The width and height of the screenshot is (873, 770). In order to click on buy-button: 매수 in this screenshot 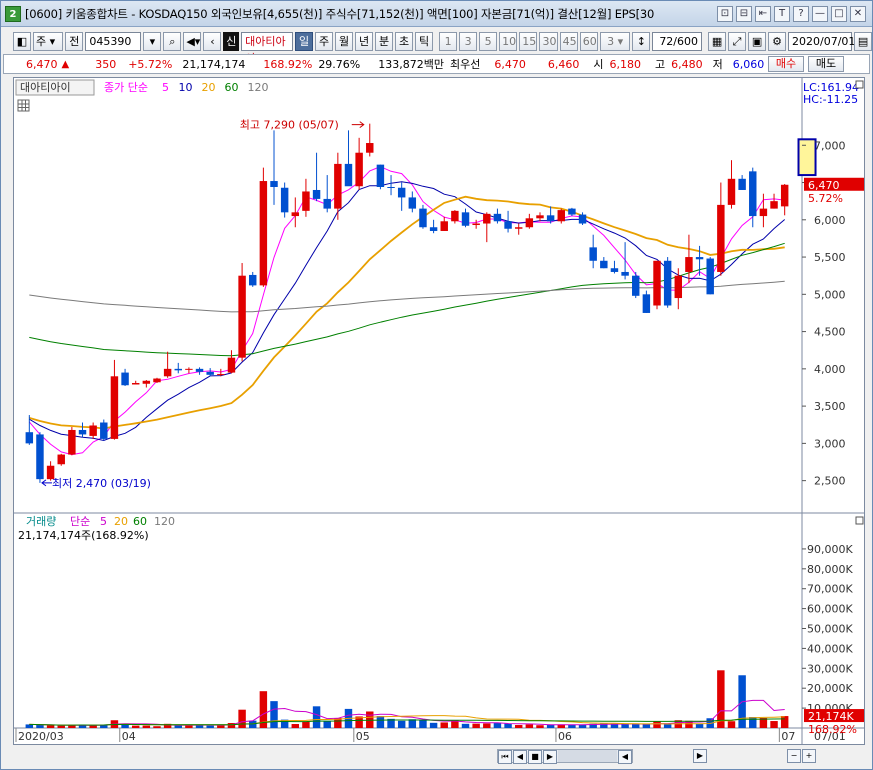, I will do `click(786, 64)`.